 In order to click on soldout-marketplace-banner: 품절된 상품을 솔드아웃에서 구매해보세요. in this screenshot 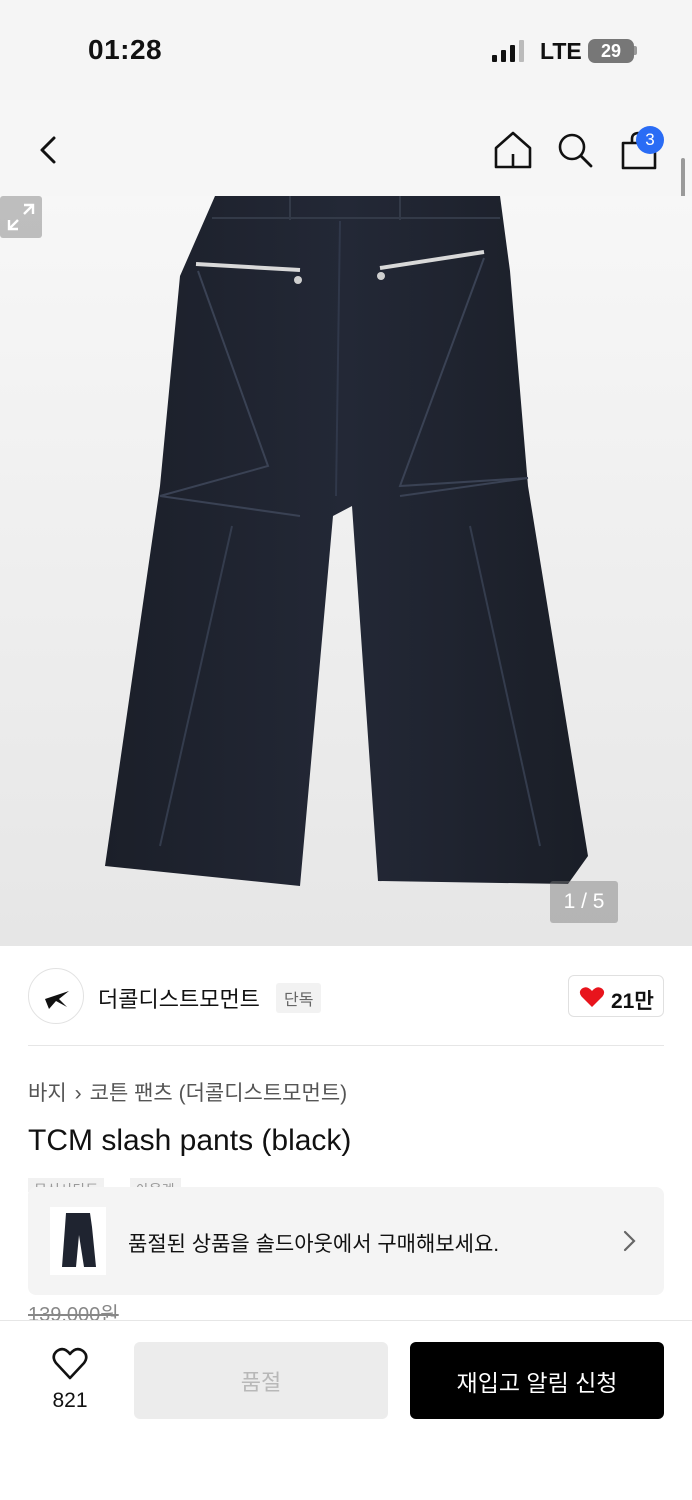, I will do `click(346, 1241)`.